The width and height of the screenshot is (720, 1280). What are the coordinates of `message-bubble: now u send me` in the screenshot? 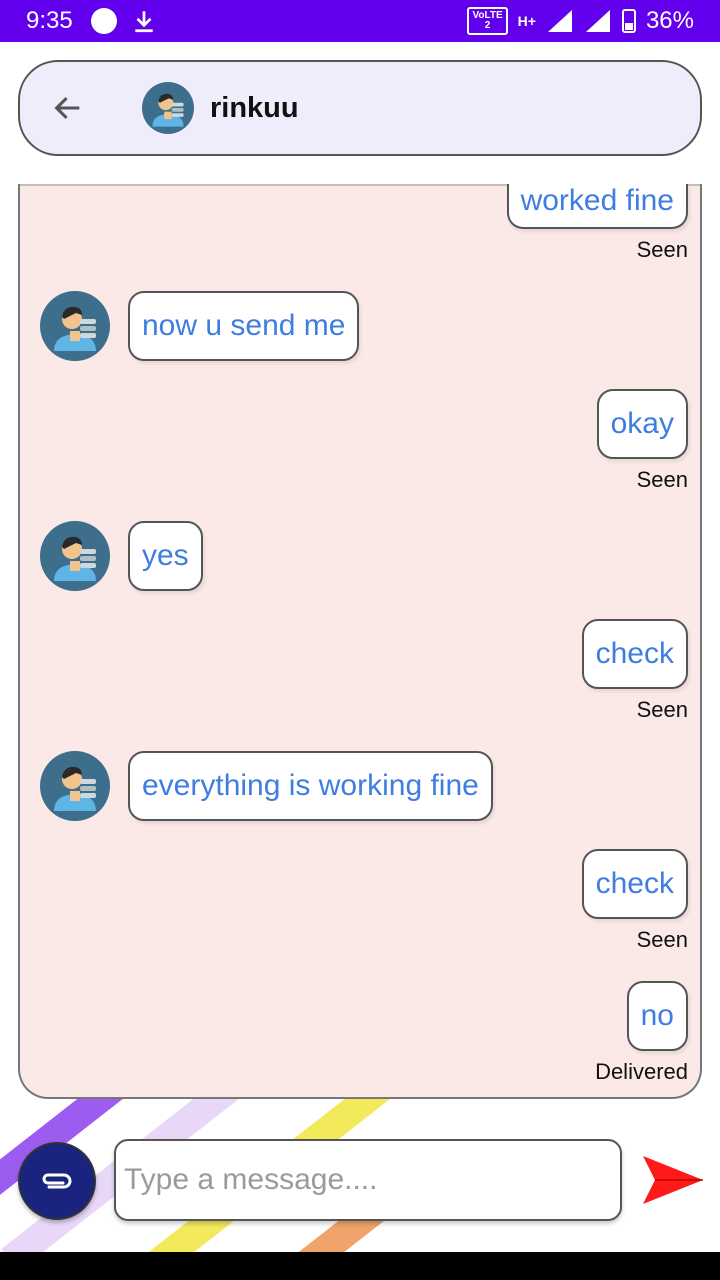 It's located at (244, 326).